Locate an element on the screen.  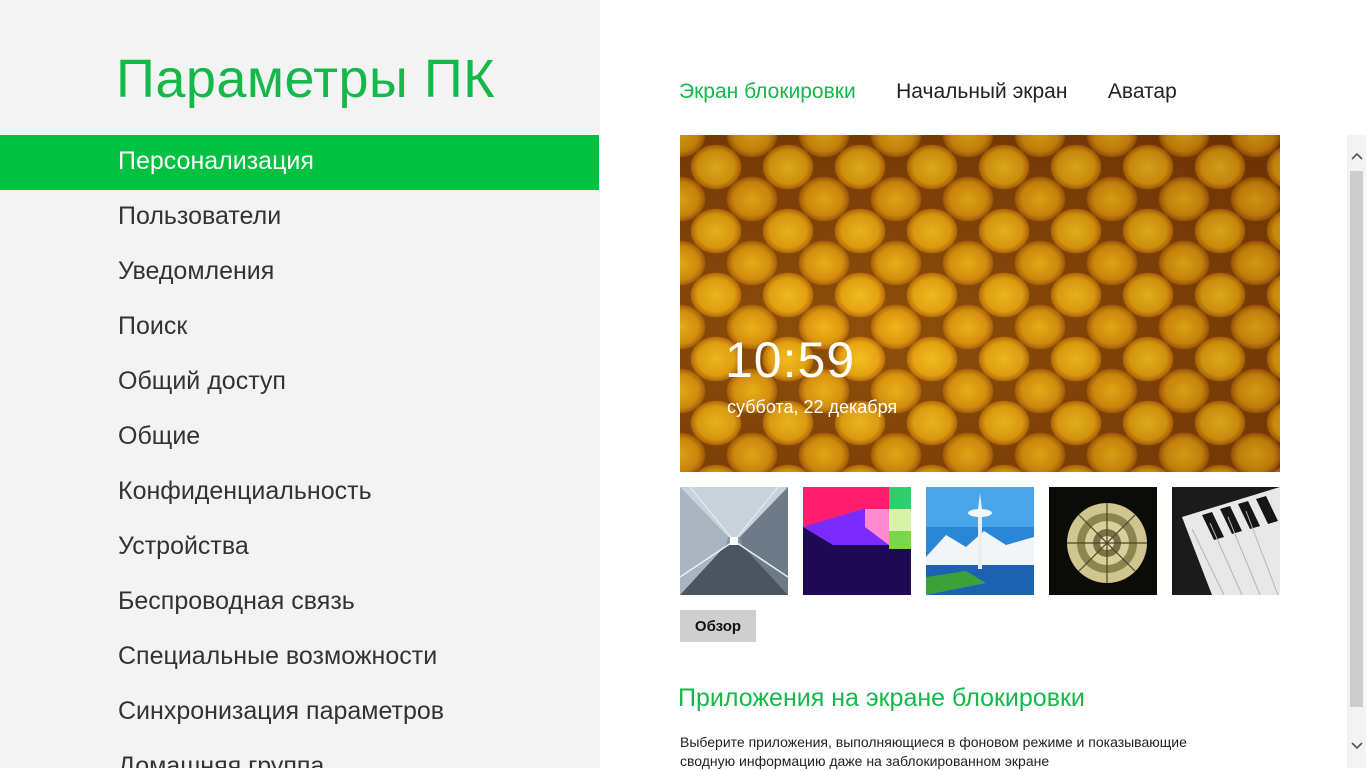
sidebar-item-sync: Синхронизация параметров is located at coordinates (299, 712).